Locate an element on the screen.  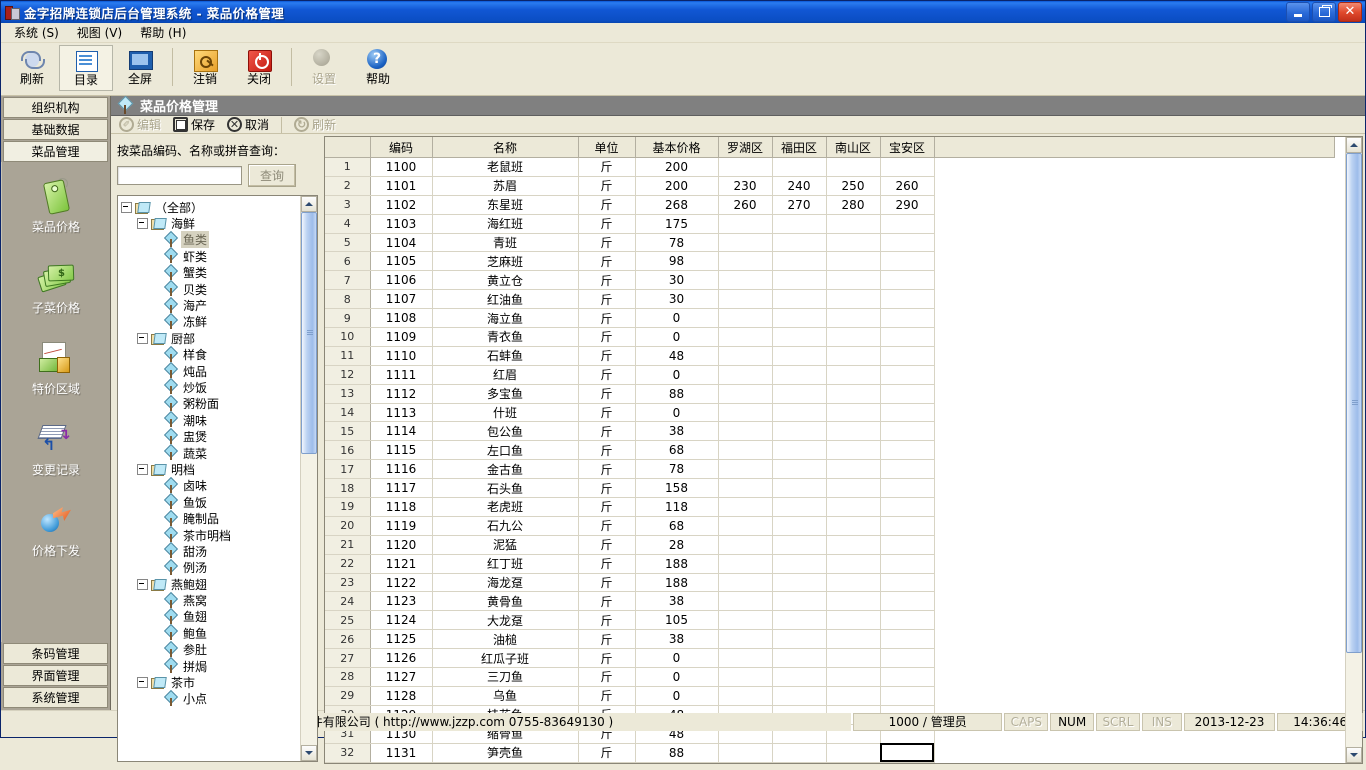
table-cell: 泥猛 is located at coordinates (505, 545).